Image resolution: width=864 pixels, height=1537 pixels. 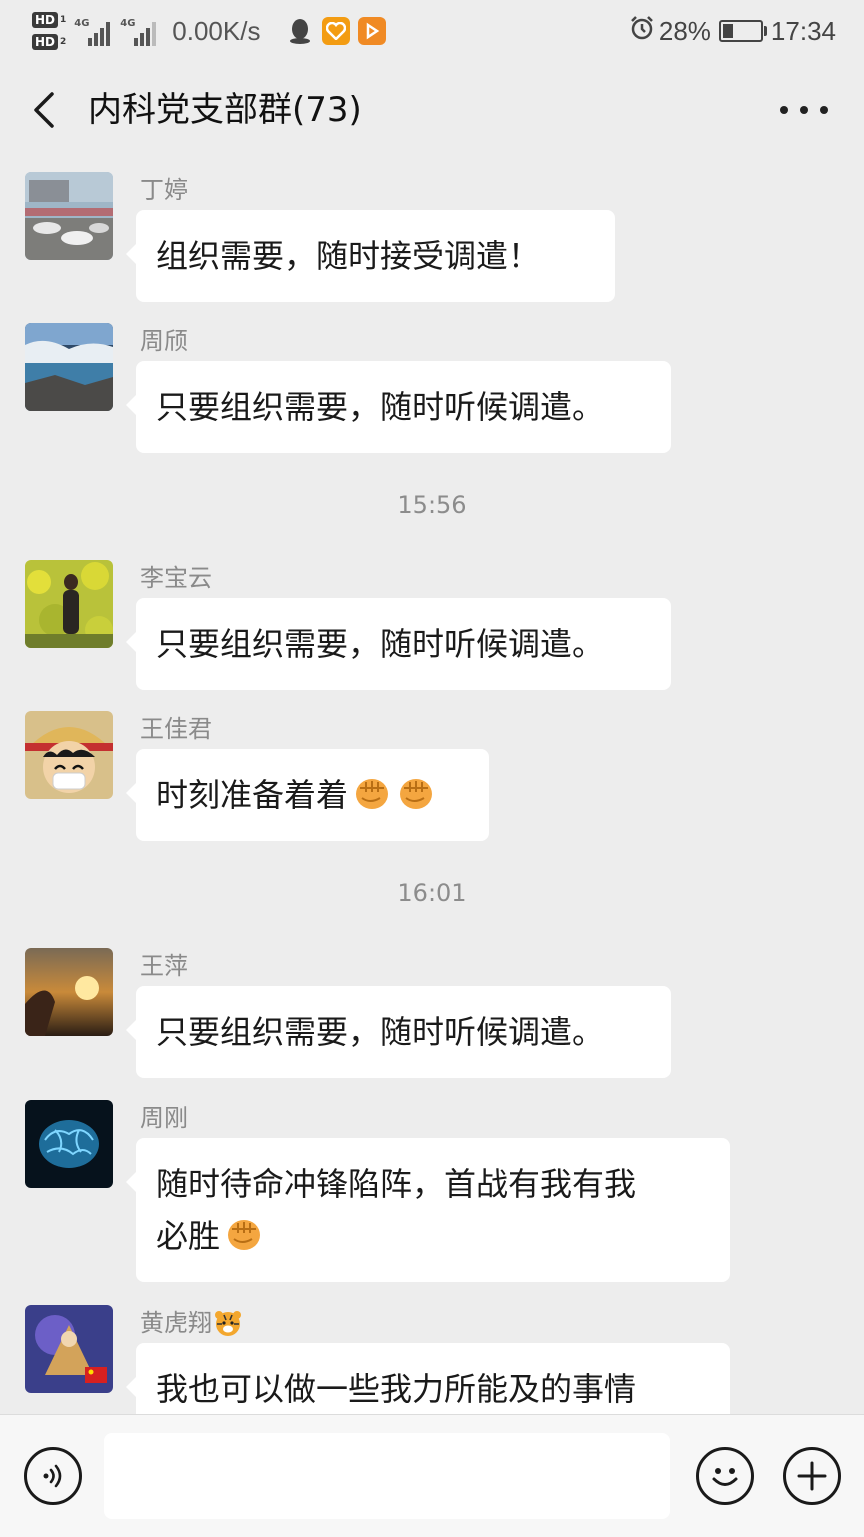 I want to click on signal-1-icon: 4G, so click(x=92, y=31).